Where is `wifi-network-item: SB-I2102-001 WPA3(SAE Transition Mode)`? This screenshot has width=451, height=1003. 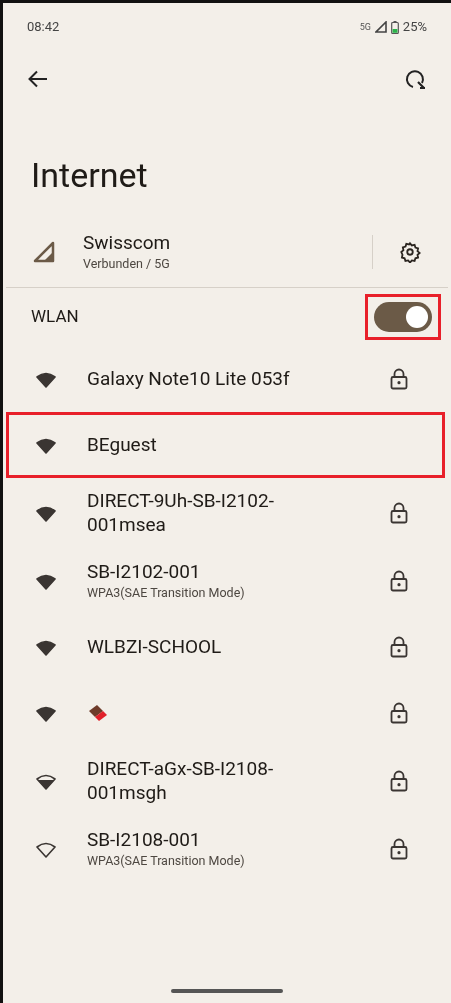 wifi-network-item: SB-I2102-001 WPA3(SAE Transition Mode) is located at coordinates (225, 581).